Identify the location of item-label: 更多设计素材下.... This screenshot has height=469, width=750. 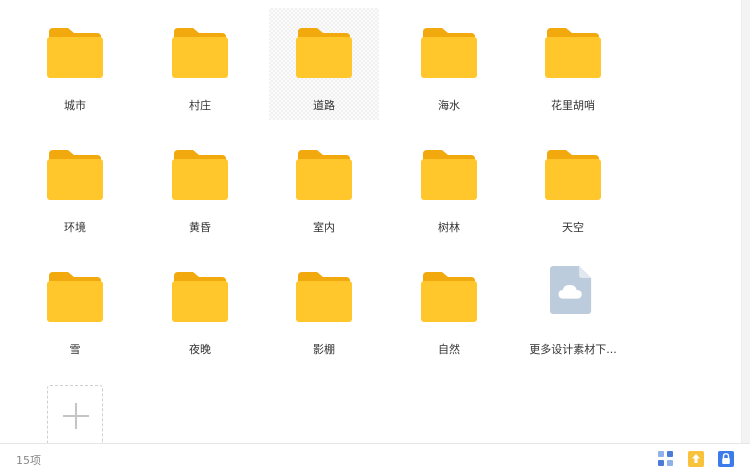
(573, 349).